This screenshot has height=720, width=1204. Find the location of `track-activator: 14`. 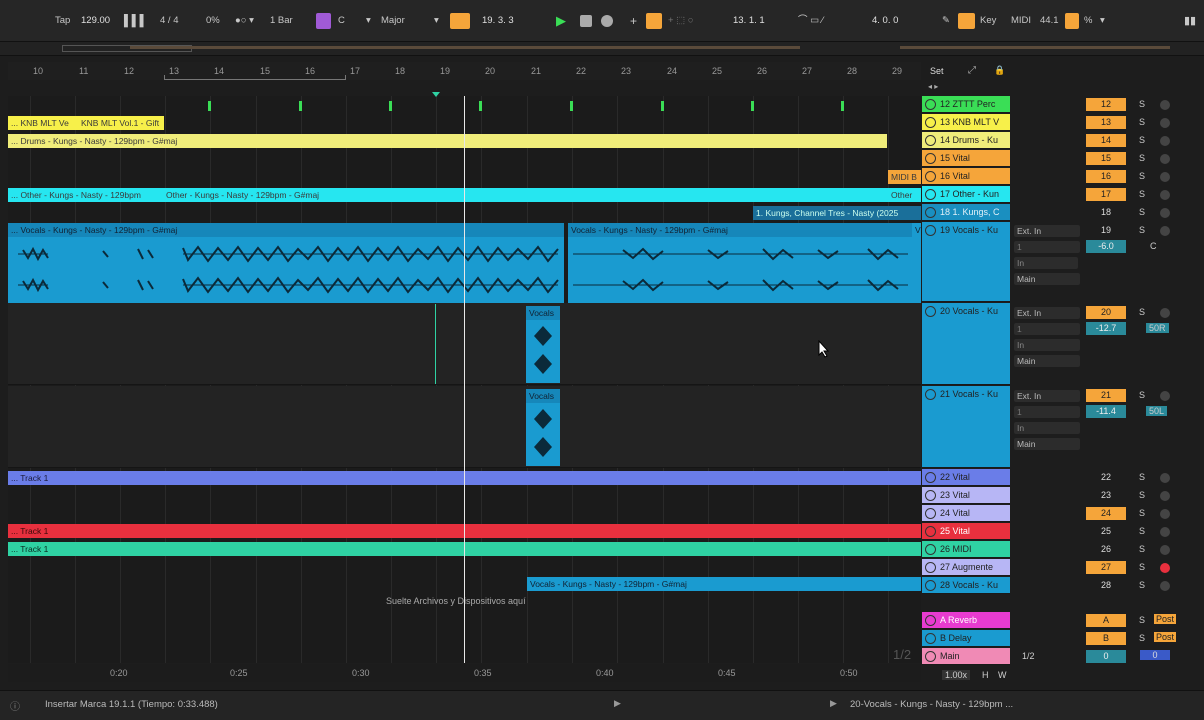

track-activator: 14 is located at coordinates (1106, 140).